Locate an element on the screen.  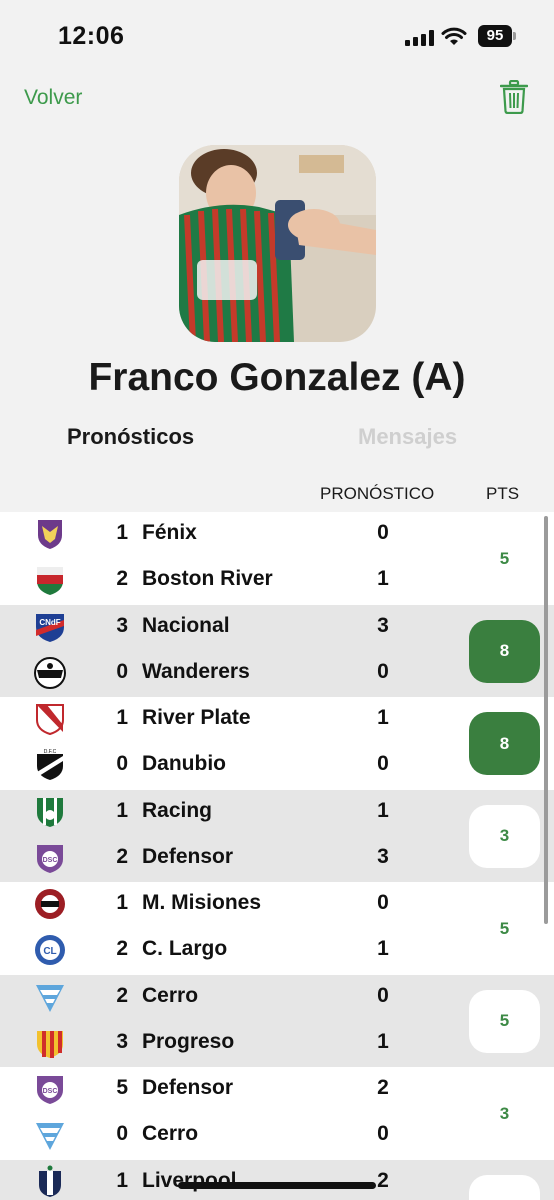
tab-pronosticos: Pronósticos is located at coordinates (130, 437).